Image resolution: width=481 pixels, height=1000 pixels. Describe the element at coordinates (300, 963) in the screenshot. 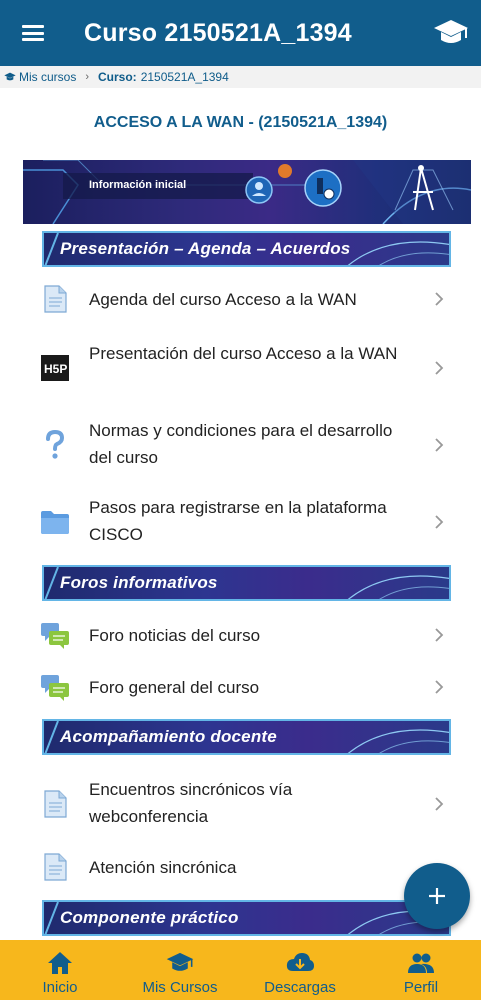

I see `cloud-download-icon` at that location.